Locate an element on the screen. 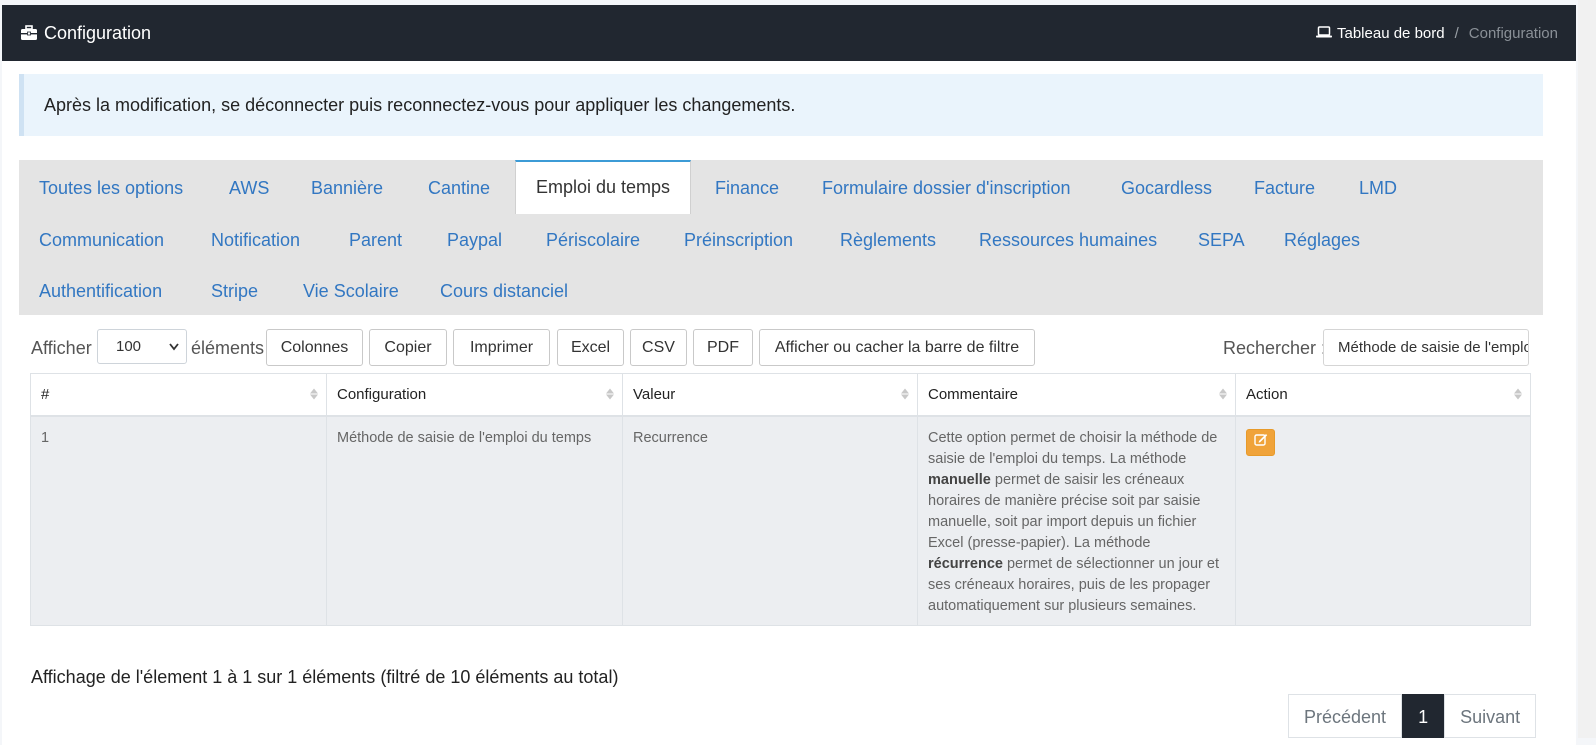  tab-stripe: Stripe is located at coordinates (234, 291).